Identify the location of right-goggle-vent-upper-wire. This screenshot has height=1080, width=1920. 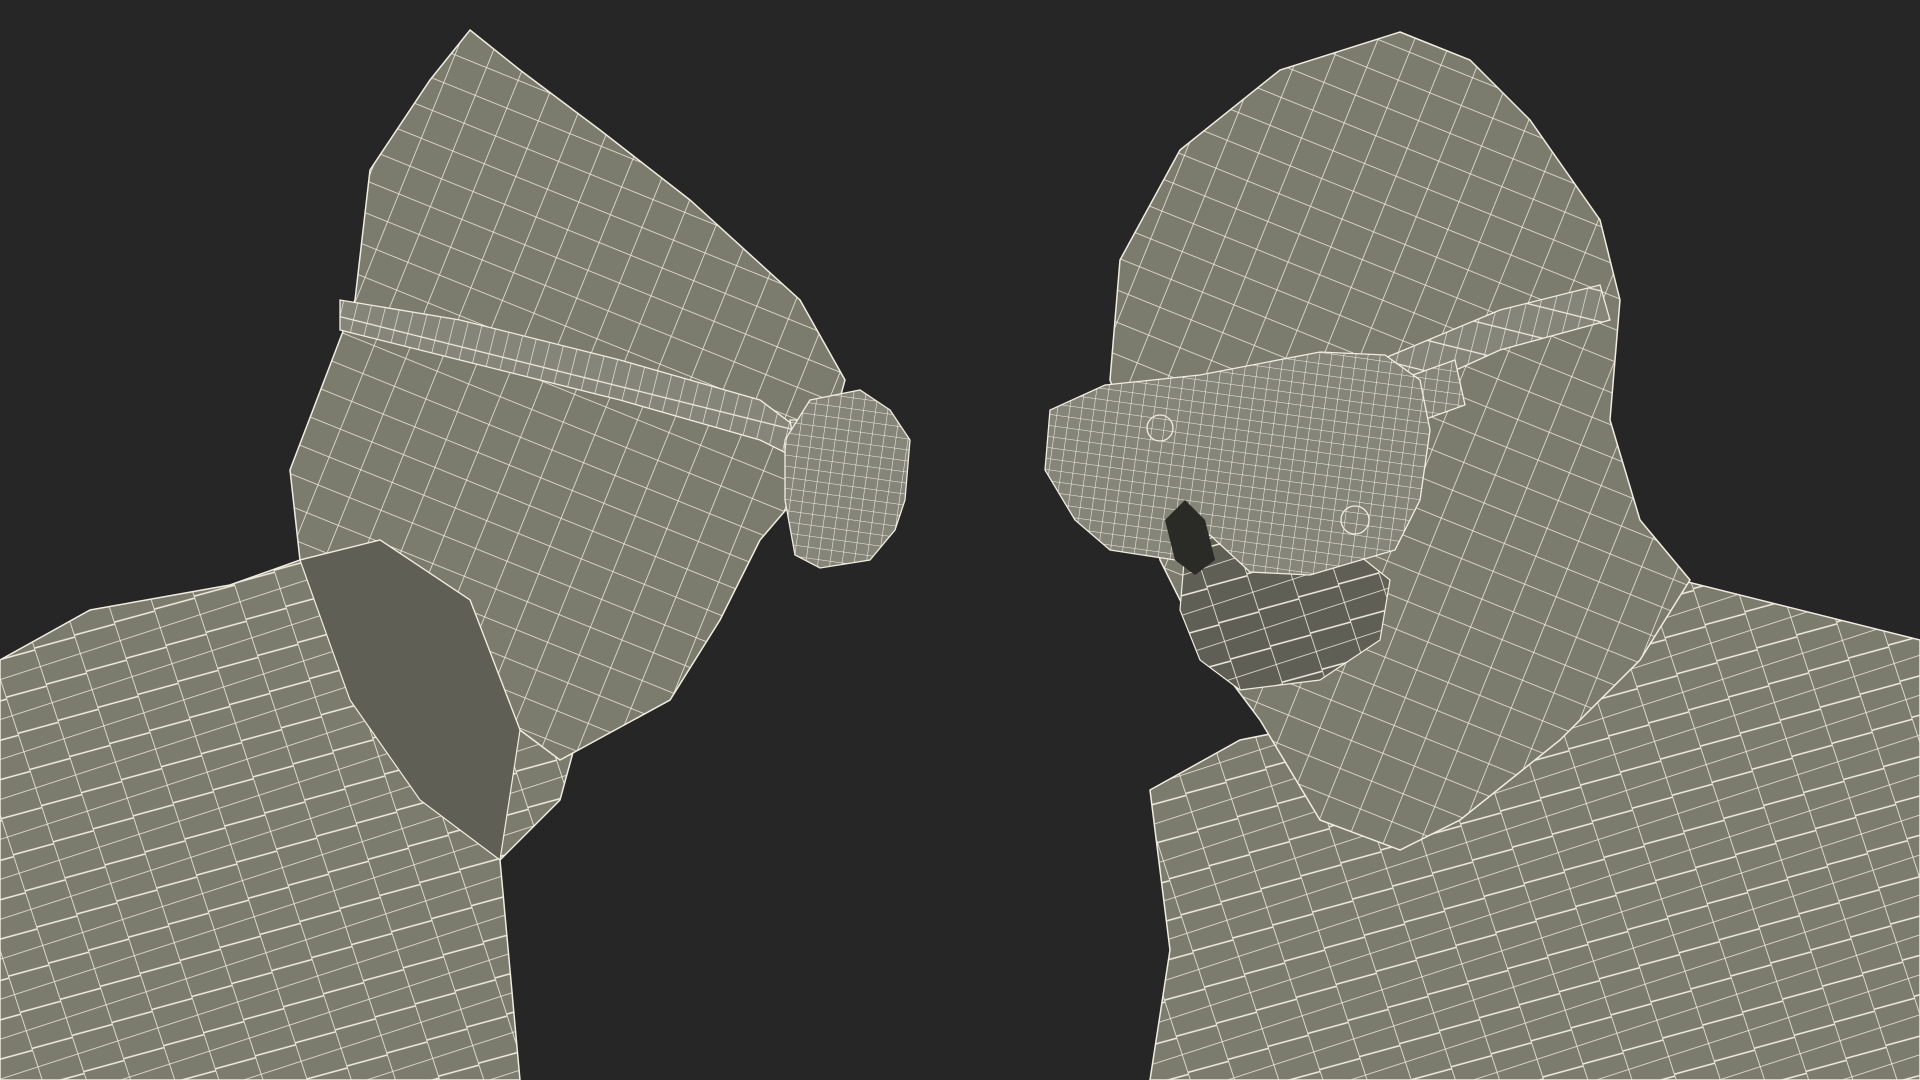
(1160, 428).